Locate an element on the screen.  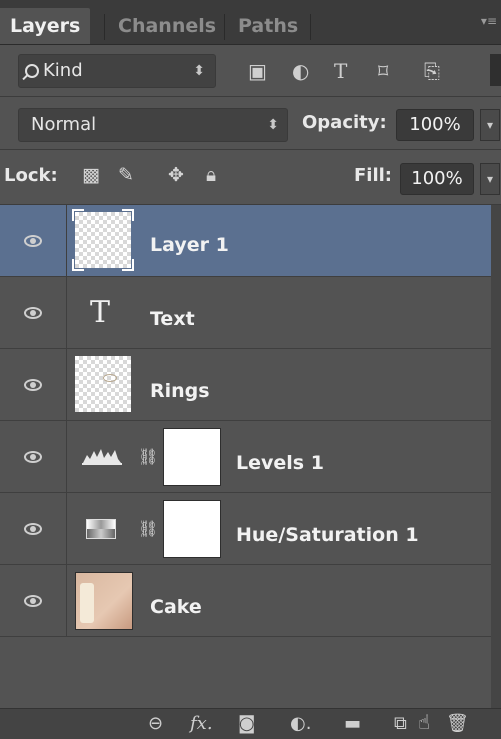
layer-name: Levels 1 is located at coordinates (280, 463).